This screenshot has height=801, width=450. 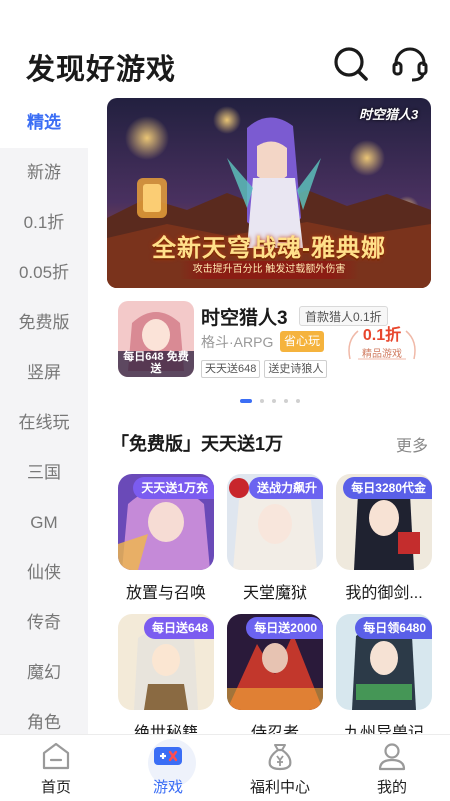 I want to click on game-name: 放置与召唤, so click(x=165, y=593).